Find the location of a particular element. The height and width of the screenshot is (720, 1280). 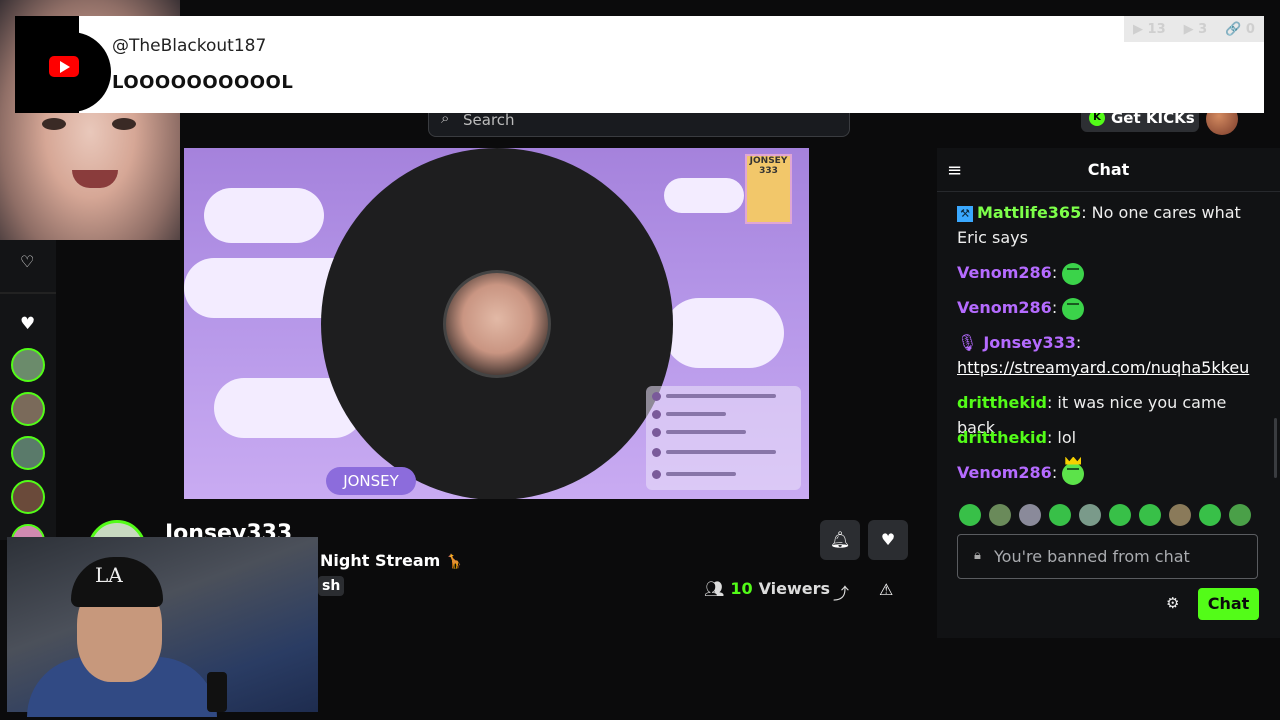

youtube-counter: ▶ 3 is located at coordinates (1195, 29).